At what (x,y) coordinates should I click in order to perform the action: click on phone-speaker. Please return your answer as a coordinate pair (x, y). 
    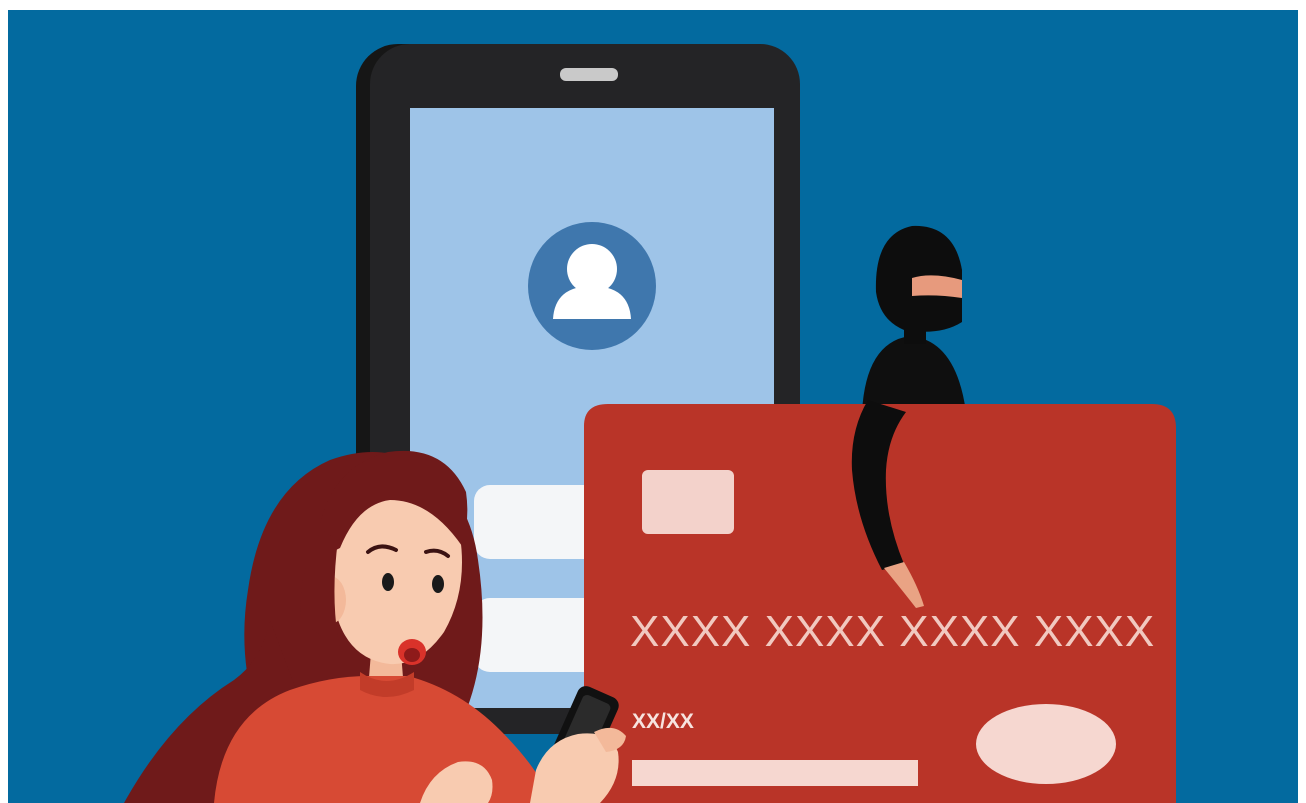
    Looking at the image, I should click on (589, 74).